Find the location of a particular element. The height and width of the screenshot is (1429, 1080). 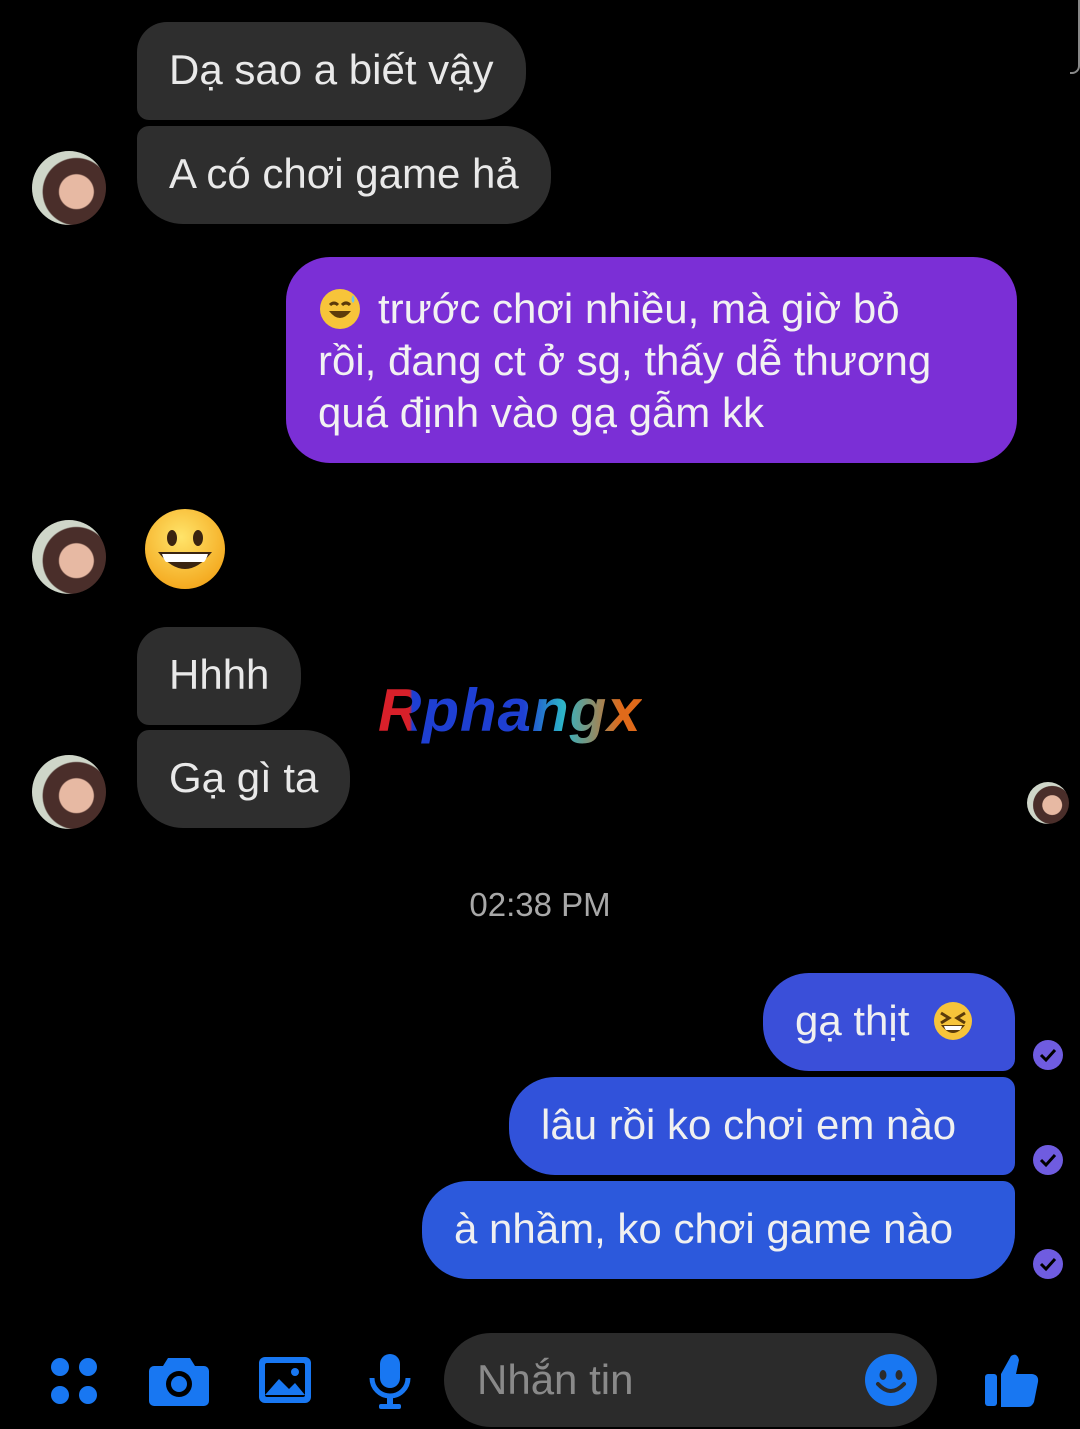

scrollbar is located at coordinates (1075, 37).